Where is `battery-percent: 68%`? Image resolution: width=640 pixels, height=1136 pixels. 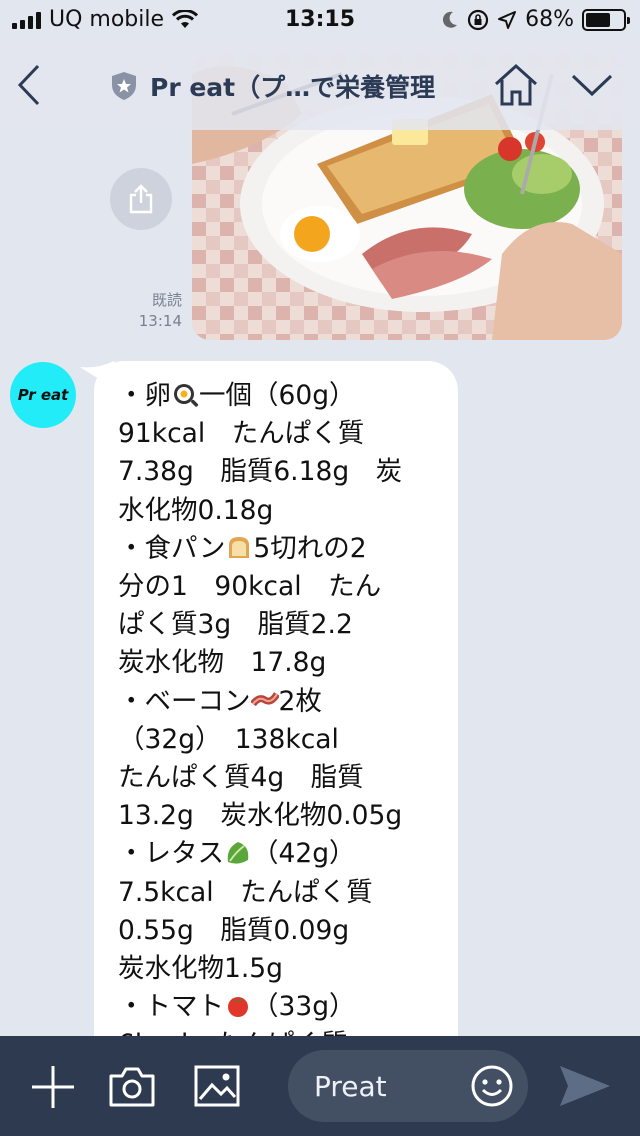 battery-percent: 68% is located at coordinates (549, 19).